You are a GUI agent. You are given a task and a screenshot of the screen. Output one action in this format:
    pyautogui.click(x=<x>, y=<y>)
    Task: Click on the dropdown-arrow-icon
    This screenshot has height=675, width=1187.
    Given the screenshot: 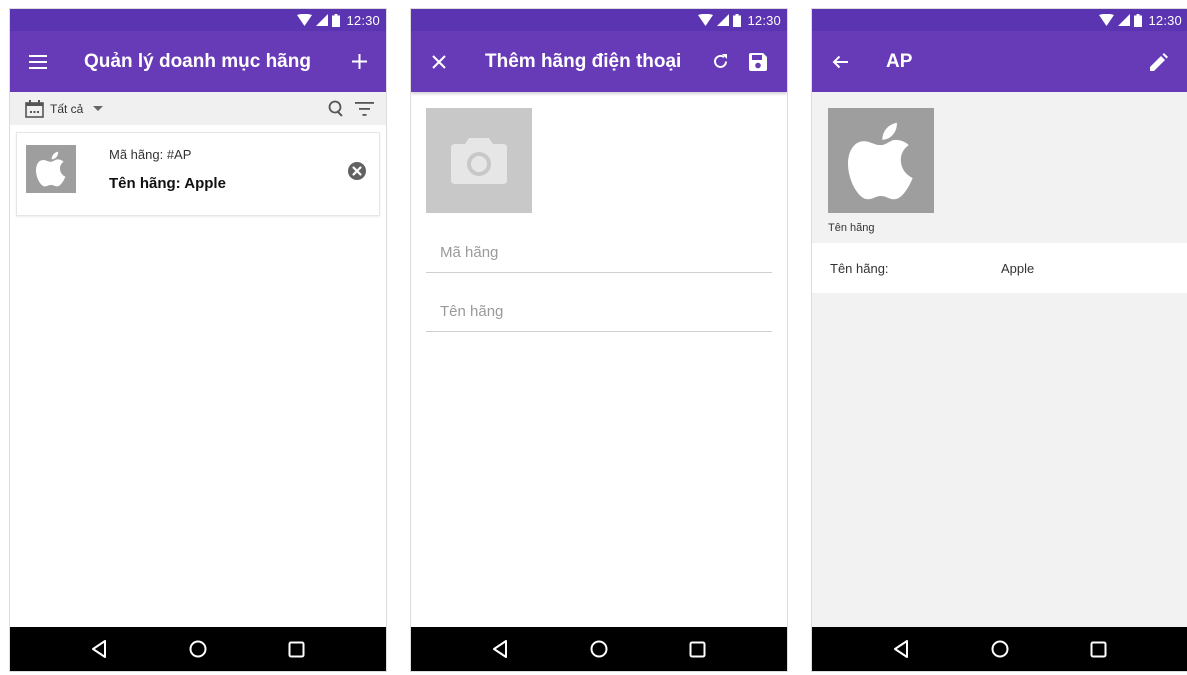 What is the action you would take?
    pyautogui.click(x=98, y=108)
    